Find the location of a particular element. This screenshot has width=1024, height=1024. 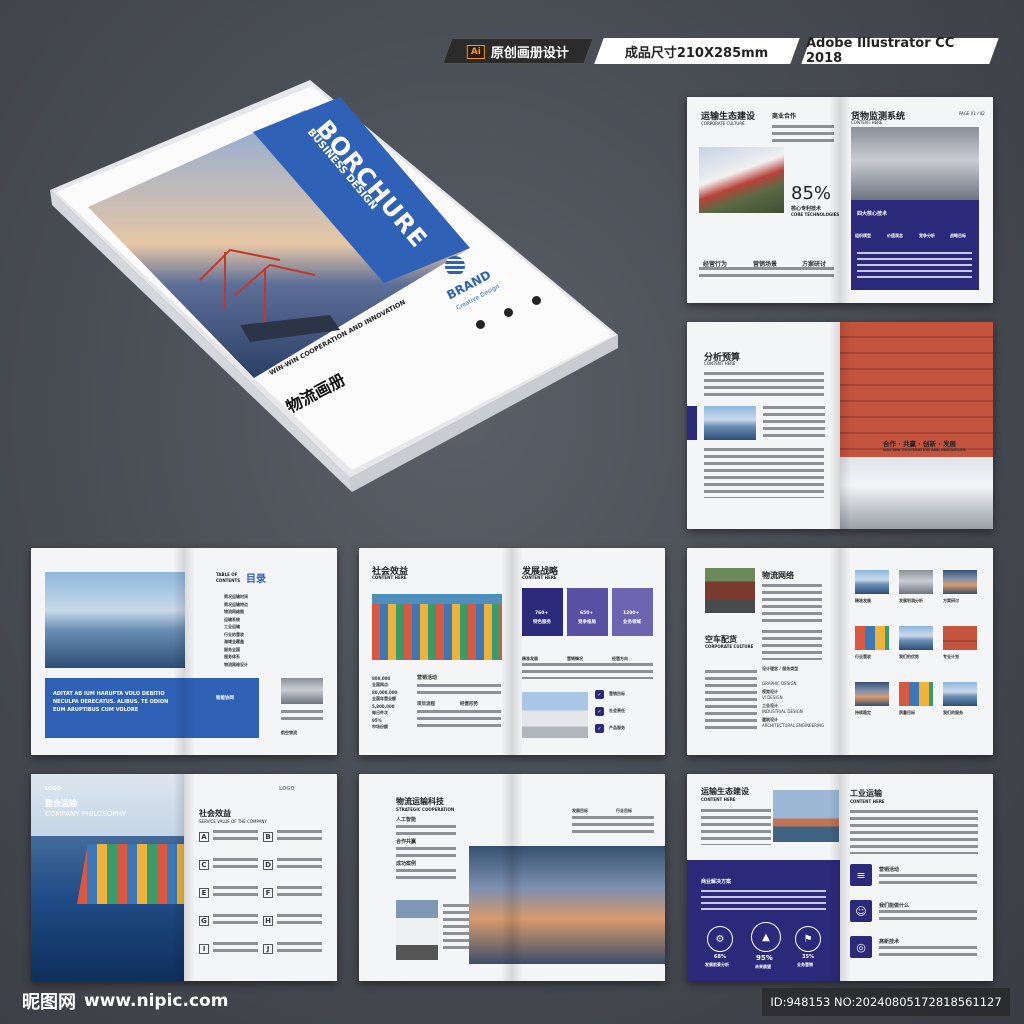

spread4-bullet-1: 社会责任 is located at coordinates (617, 710).